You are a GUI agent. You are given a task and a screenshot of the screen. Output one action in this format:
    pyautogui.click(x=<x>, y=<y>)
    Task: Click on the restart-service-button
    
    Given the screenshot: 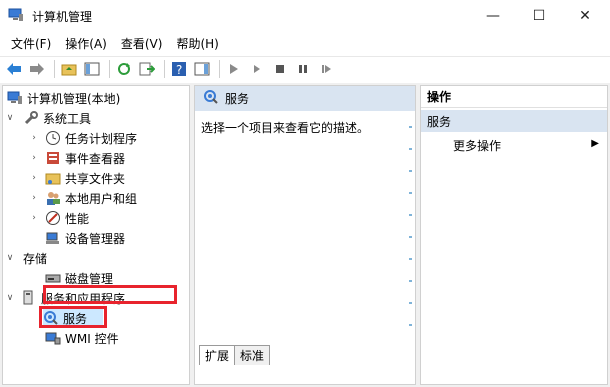 What is the action you would take?
    pyautogui.click(x=326, y=69)
    